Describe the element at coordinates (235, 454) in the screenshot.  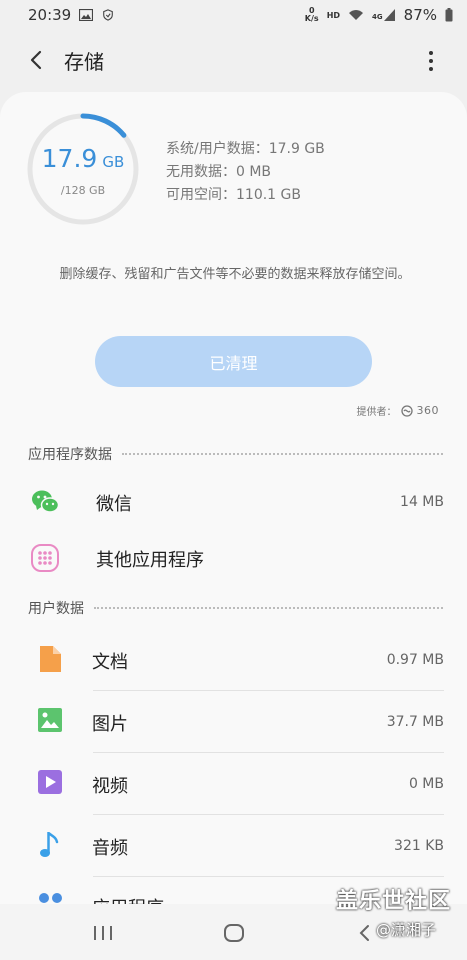
I see `section-app-data: 应用程序数据` at that location.